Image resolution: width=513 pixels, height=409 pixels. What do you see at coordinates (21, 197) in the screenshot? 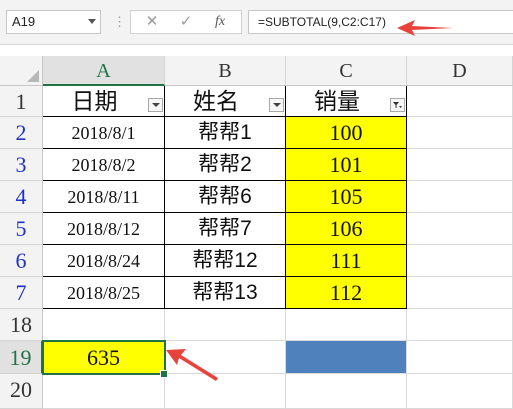
I see `row-header-4: 4` at bounding box center [21, 197].